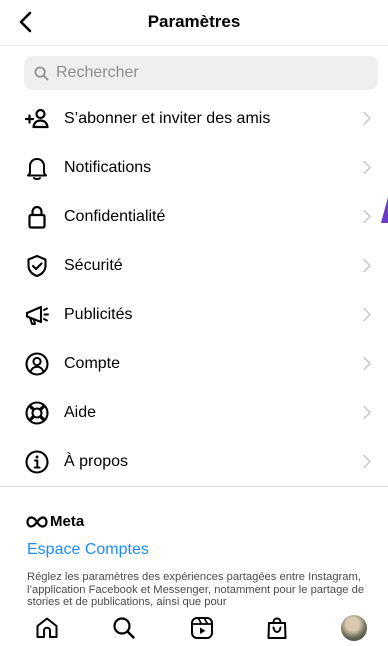 The width and height of the screenshot is (388, 646). Describe the element at coordinates (93, 265) in the screenshot. I see `menu-item-label: Sécurité` at that location.